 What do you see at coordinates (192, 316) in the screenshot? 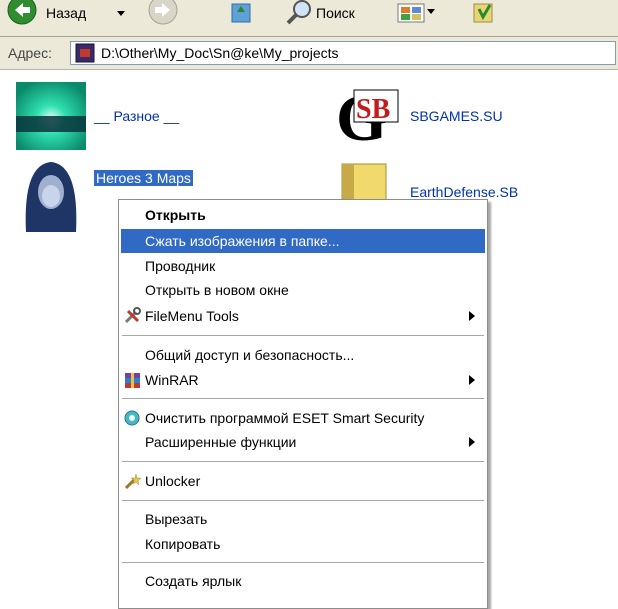
I see `menu-item-label: FileMenu Tools` at bounding box center [192, 316].